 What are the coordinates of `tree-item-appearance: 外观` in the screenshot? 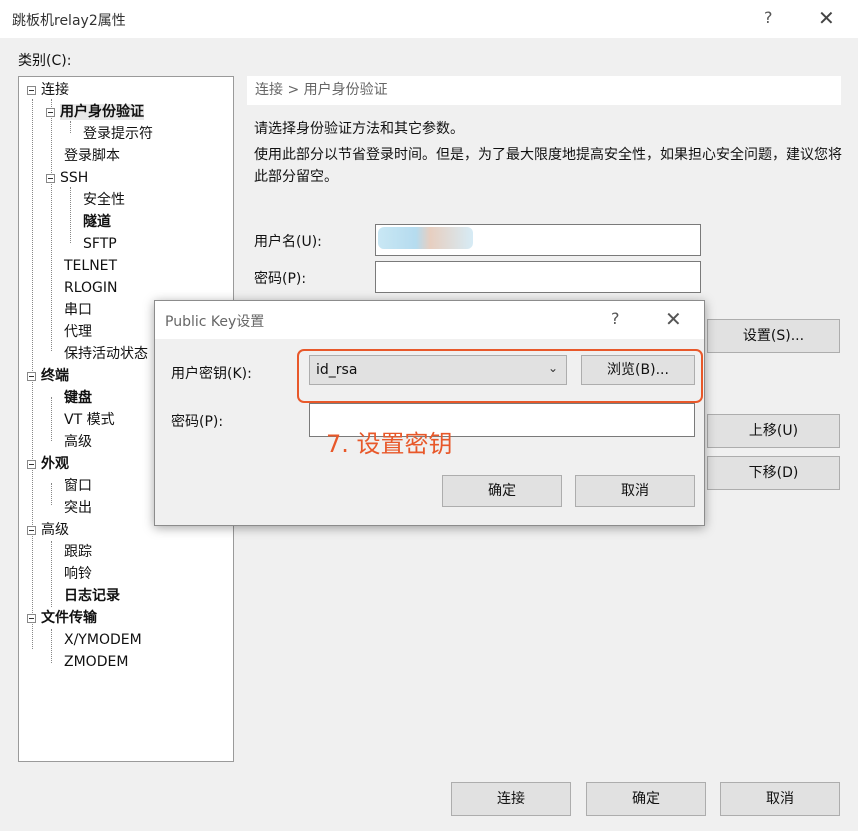 It's located at (48, 464).